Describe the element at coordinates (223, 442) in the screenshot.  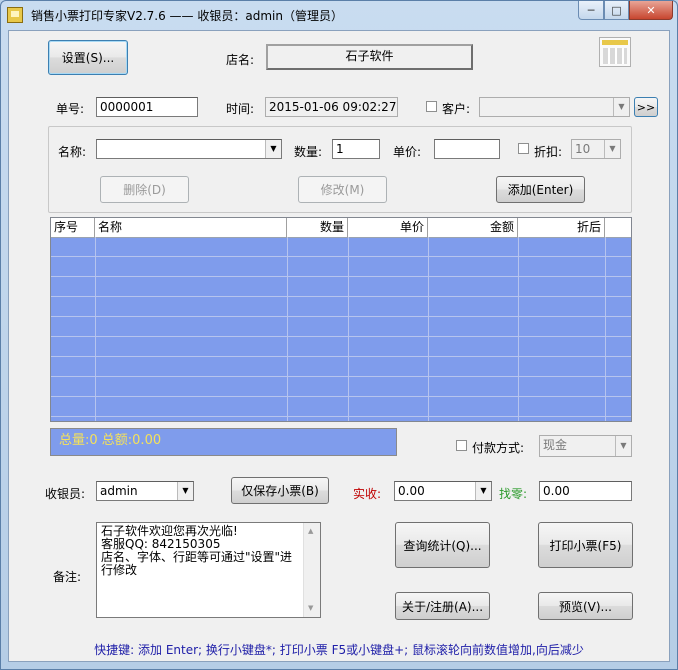
I see `totals-display: 总量:0 总额:0.00` at that location.